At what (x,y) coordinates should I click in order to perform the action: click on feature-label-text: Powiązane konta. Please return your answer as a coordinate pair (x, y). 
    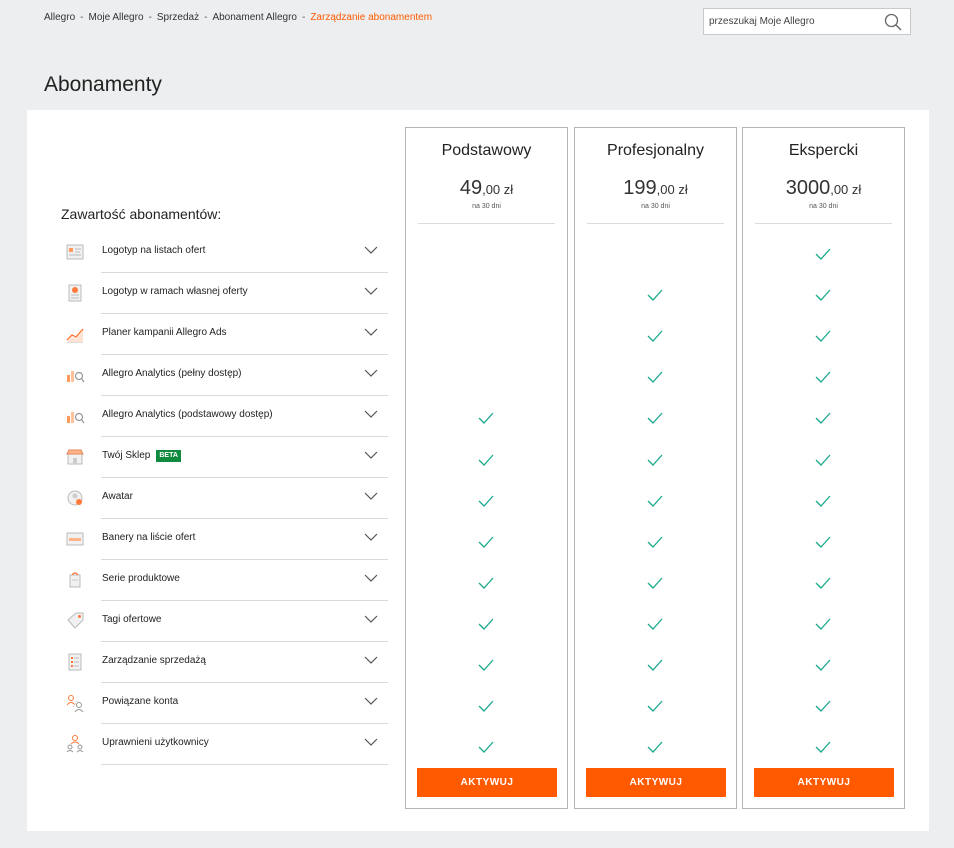
    Looking at the image, I should click on (140, 701).